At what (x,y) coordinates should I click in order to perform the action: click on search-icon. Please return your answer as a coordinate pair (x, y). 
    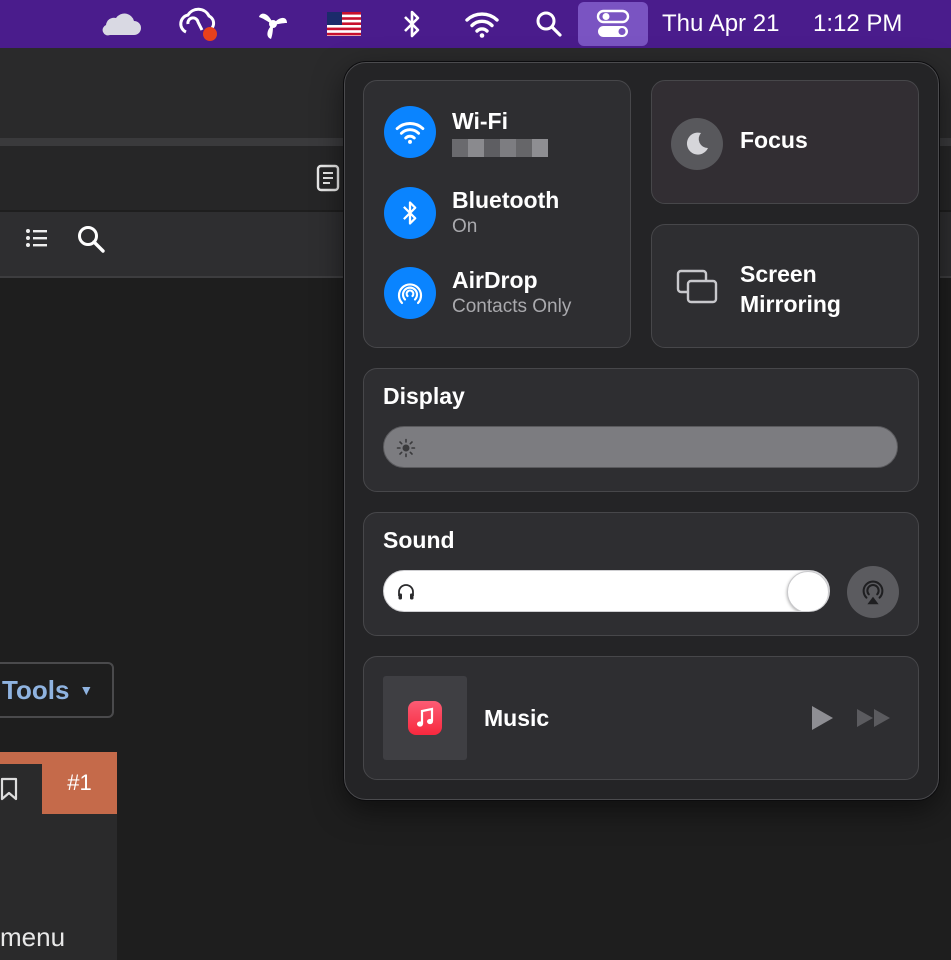
    Looking at the image, I should click on (91, 241).